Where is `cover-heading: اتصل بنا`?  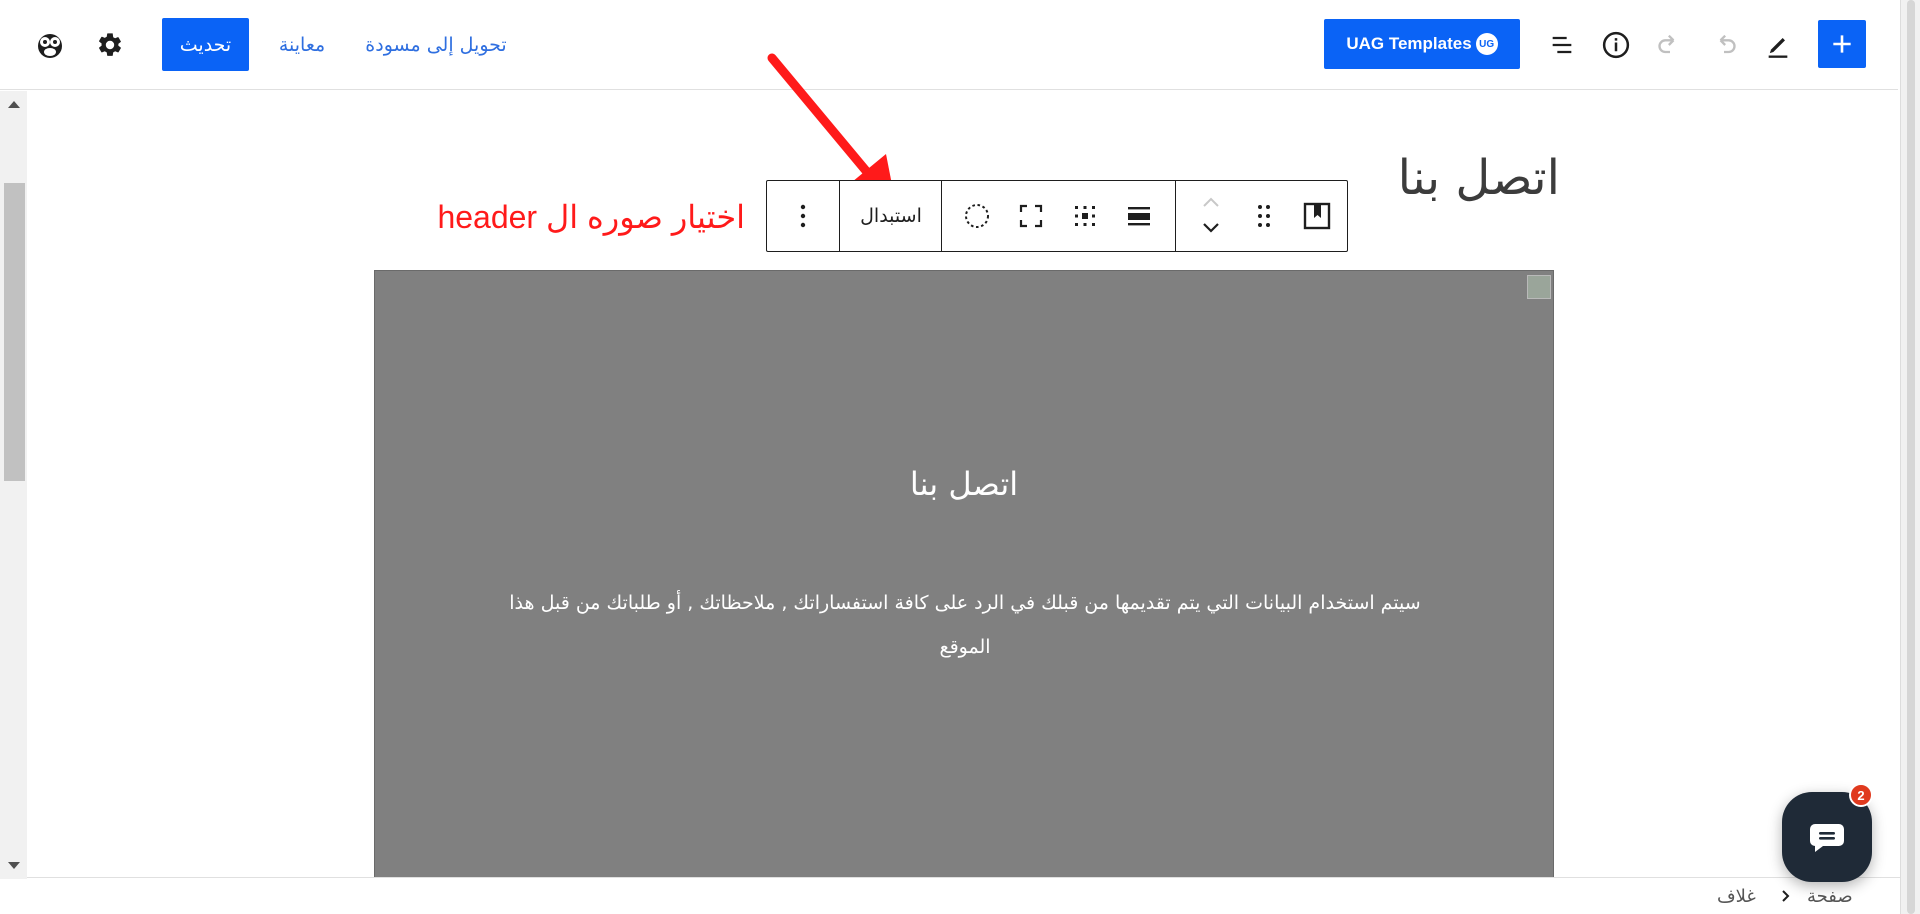 cover-heading: اتصل بنا is located at coordinates (964, 484).